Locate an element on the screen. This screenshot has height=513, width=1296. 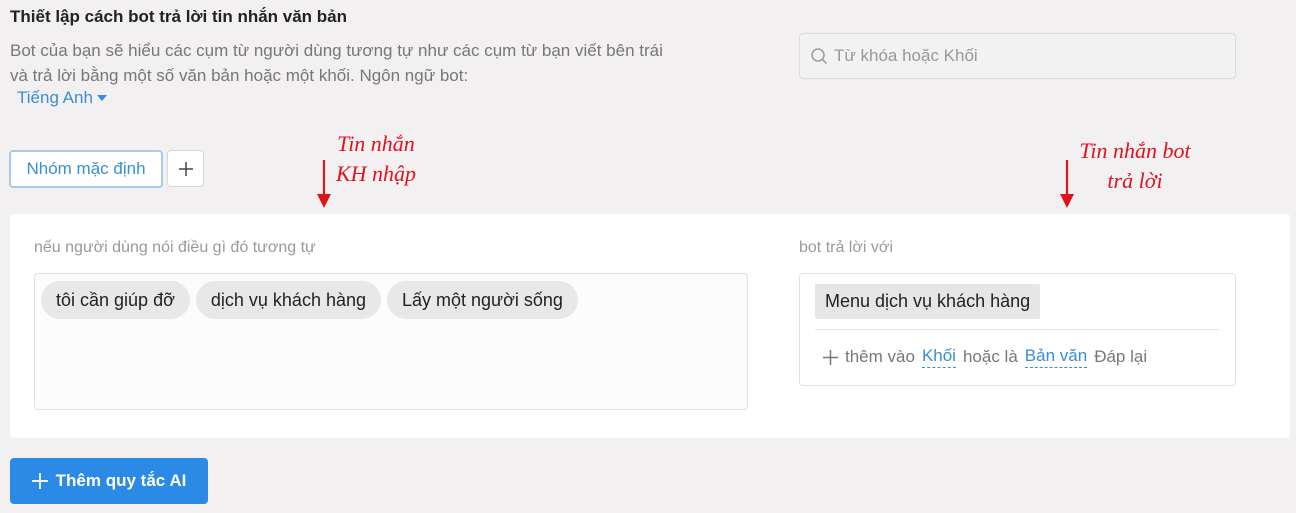
reply-block-chip: Menu dịch vụ khách hàng is located at coordinates (928, 301).